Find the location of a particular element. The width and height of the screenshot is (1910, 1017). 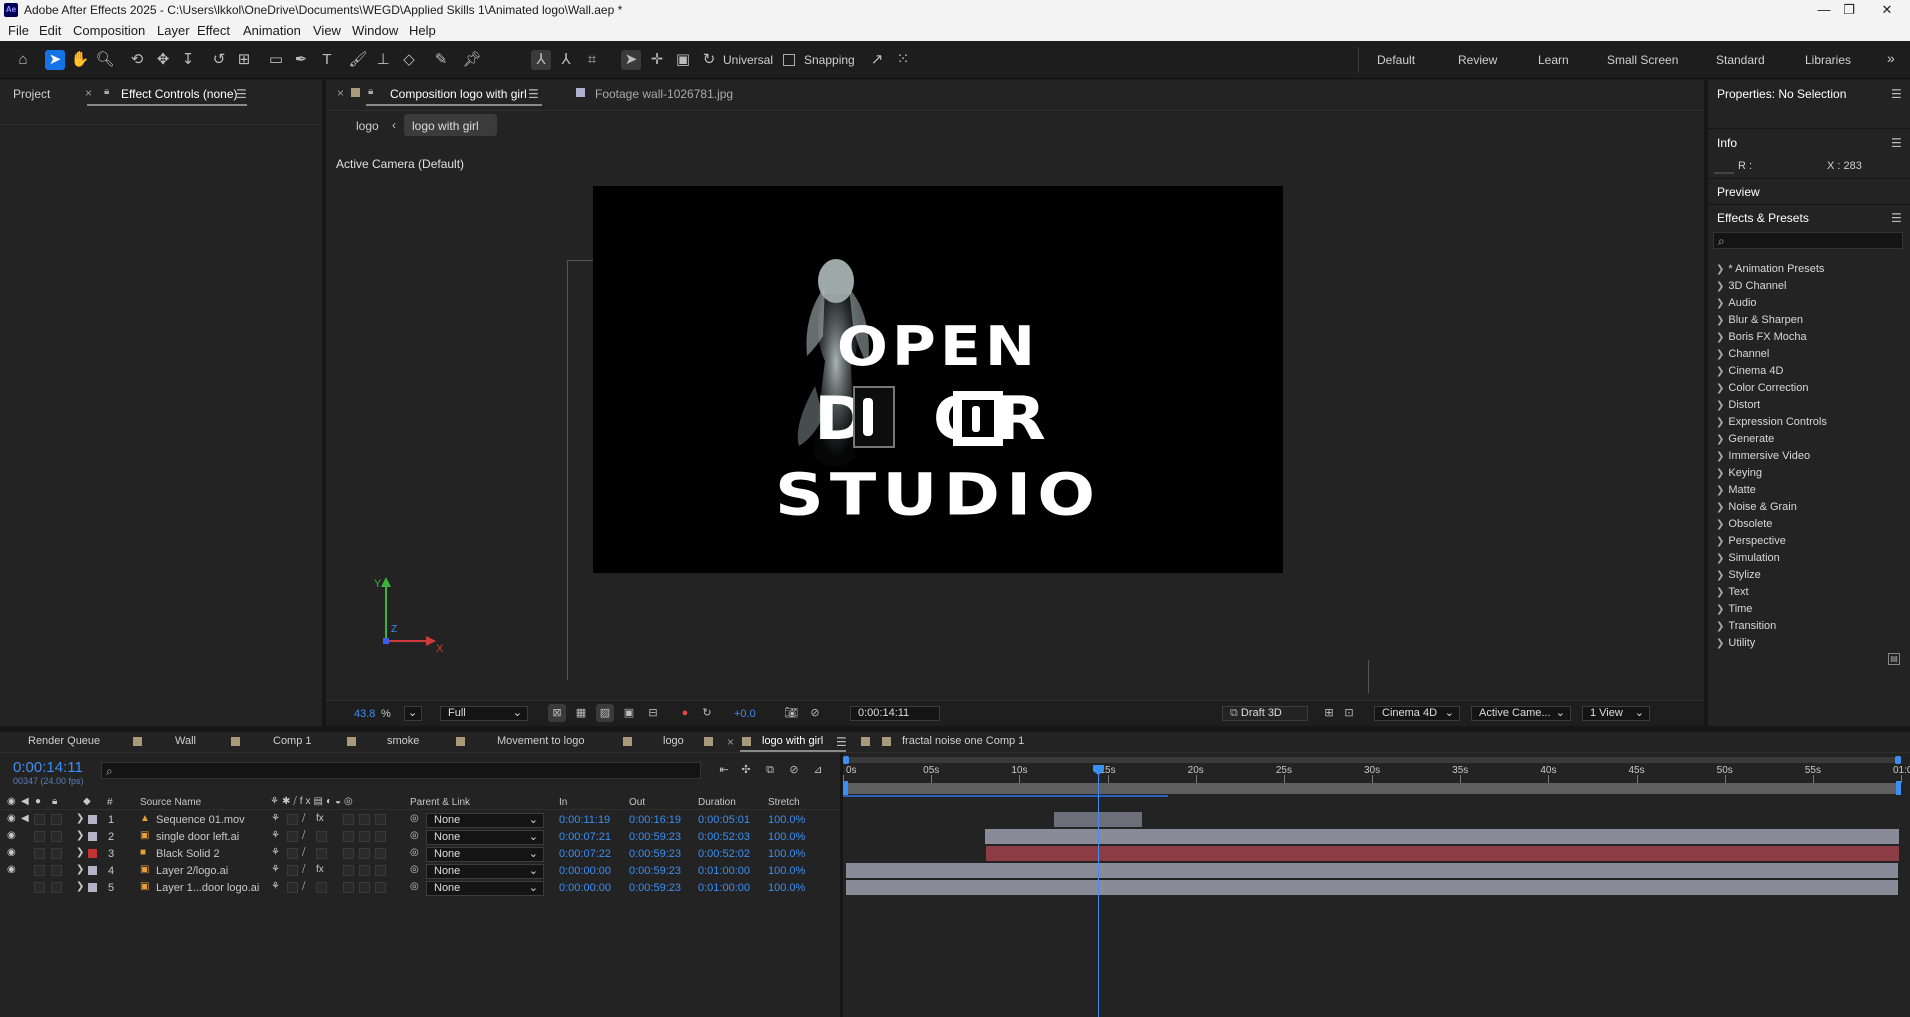

new-folder-icon: ▤ is located at coordinates (1894, 659).